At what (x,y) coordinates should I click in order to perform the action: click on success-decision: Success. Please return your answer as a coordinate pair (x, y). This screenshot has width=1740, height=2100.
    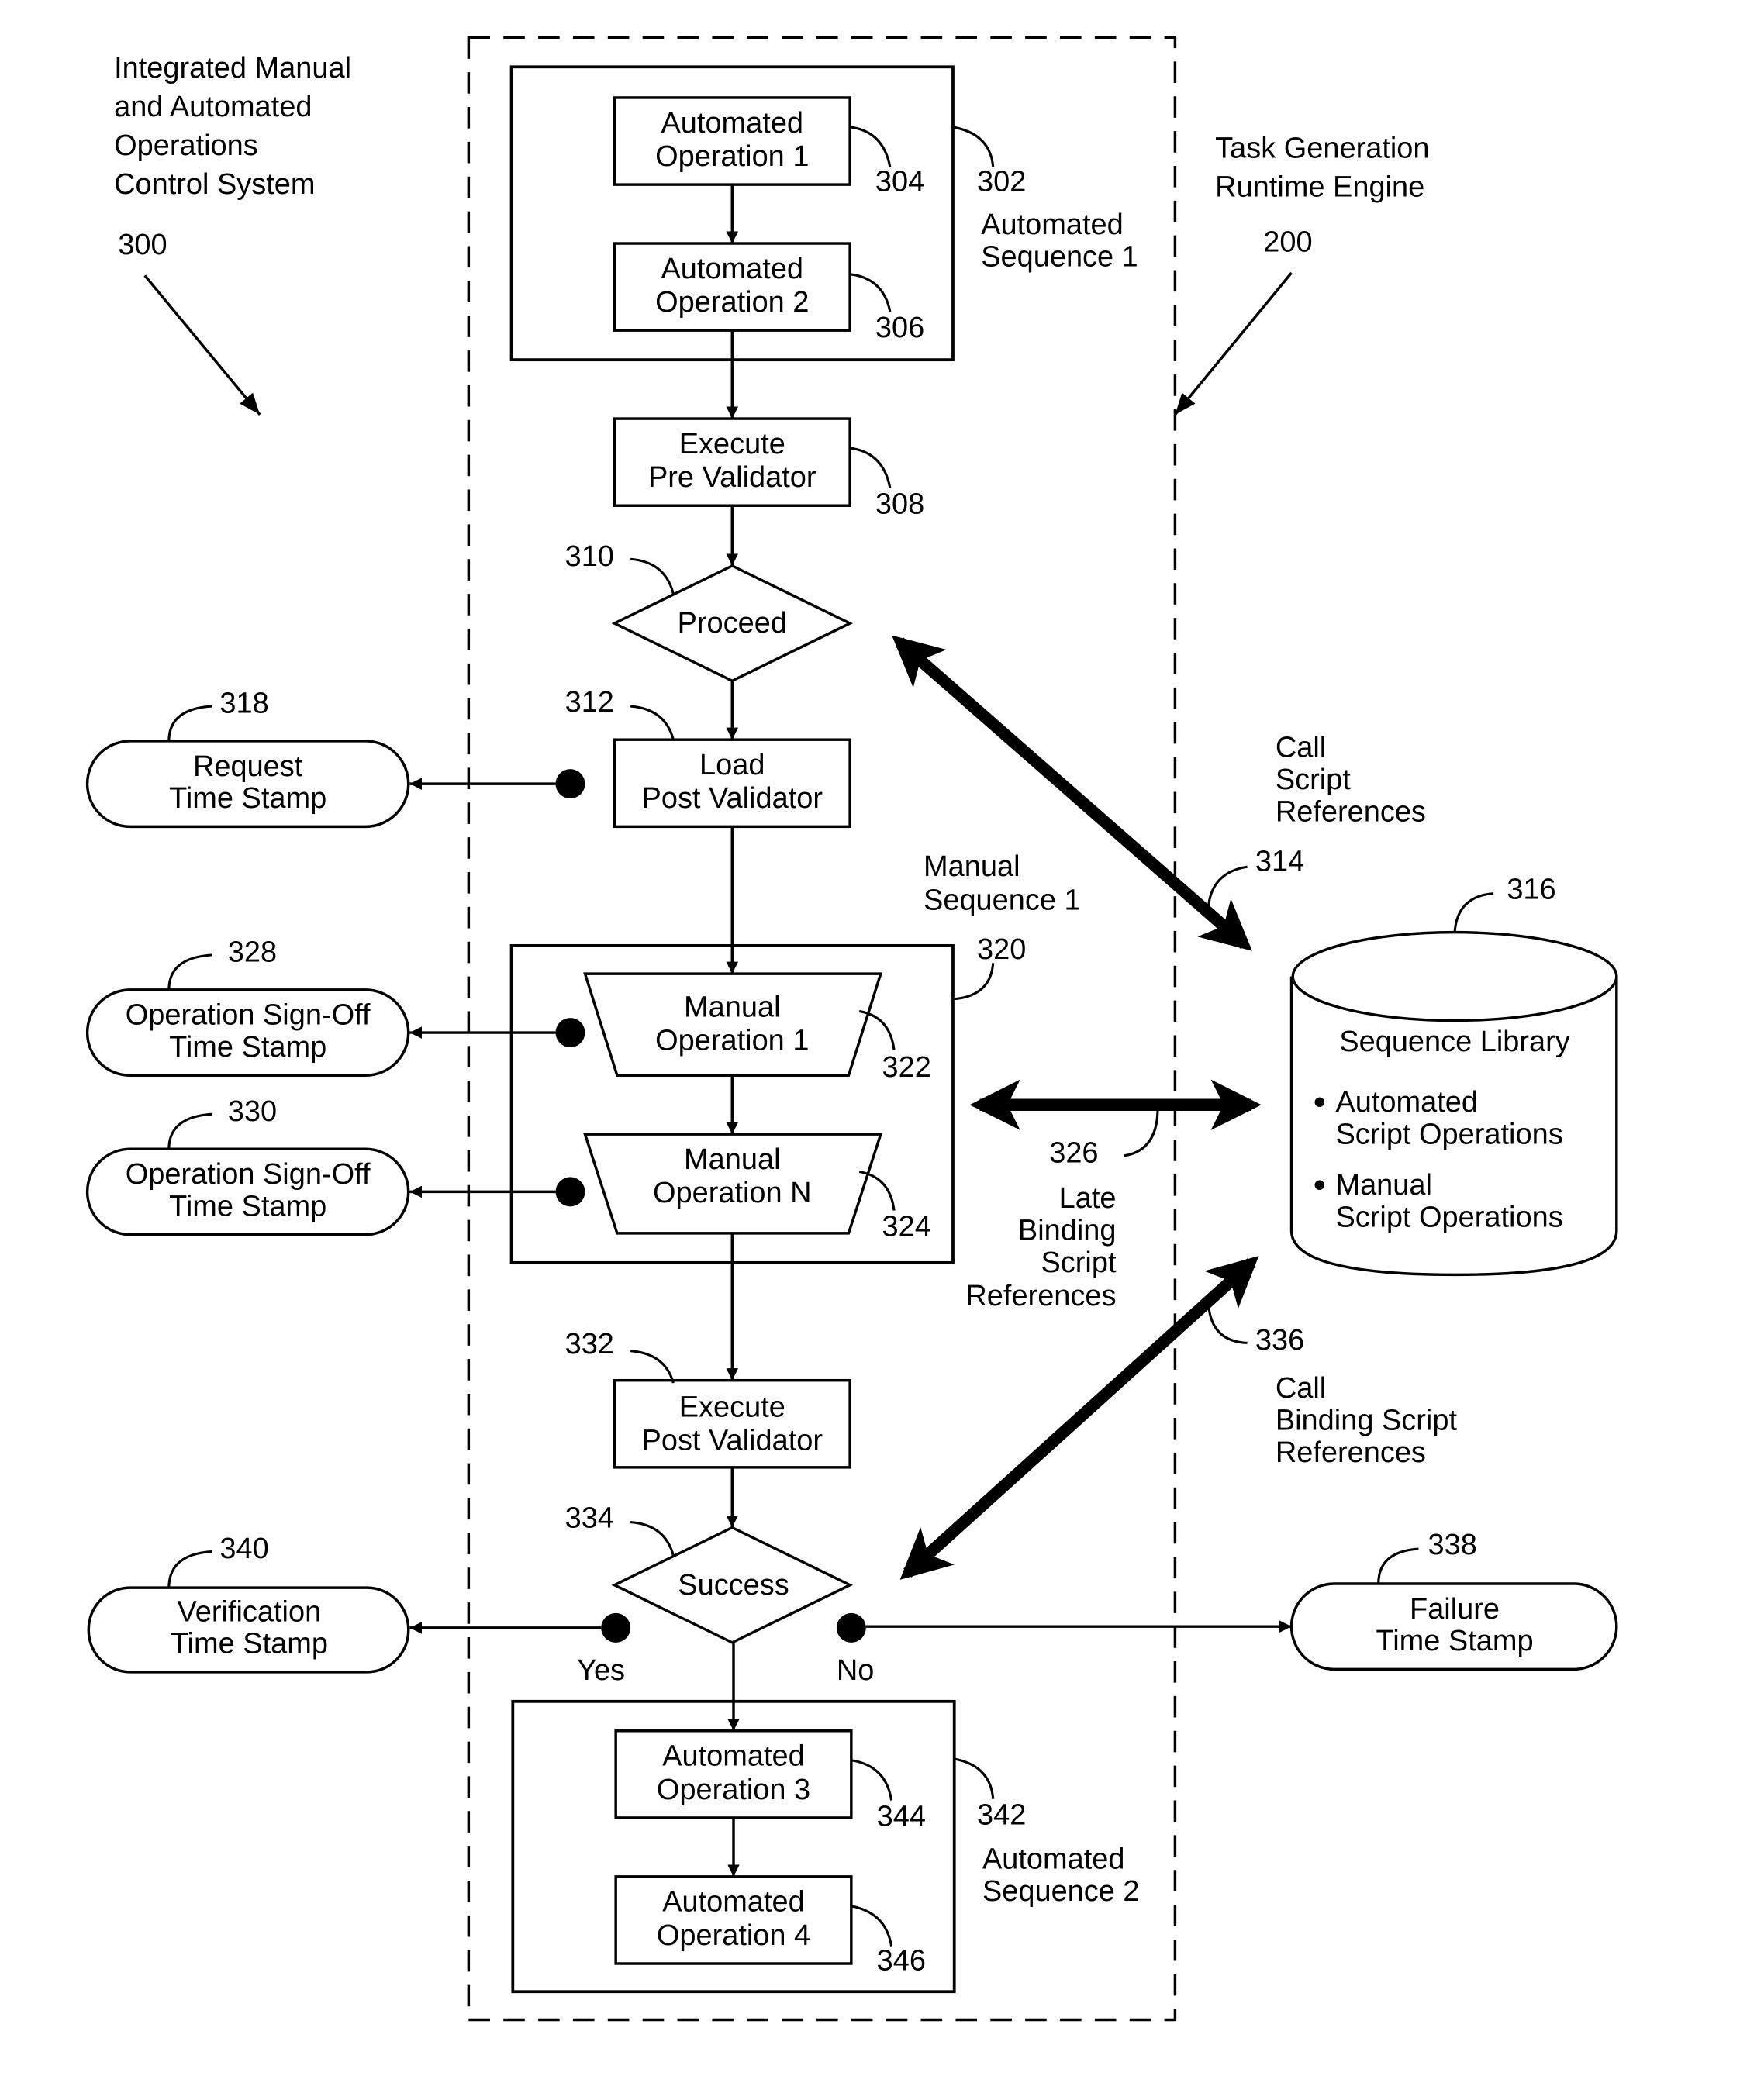
    Looking at the image, I should click on (732, 1585).